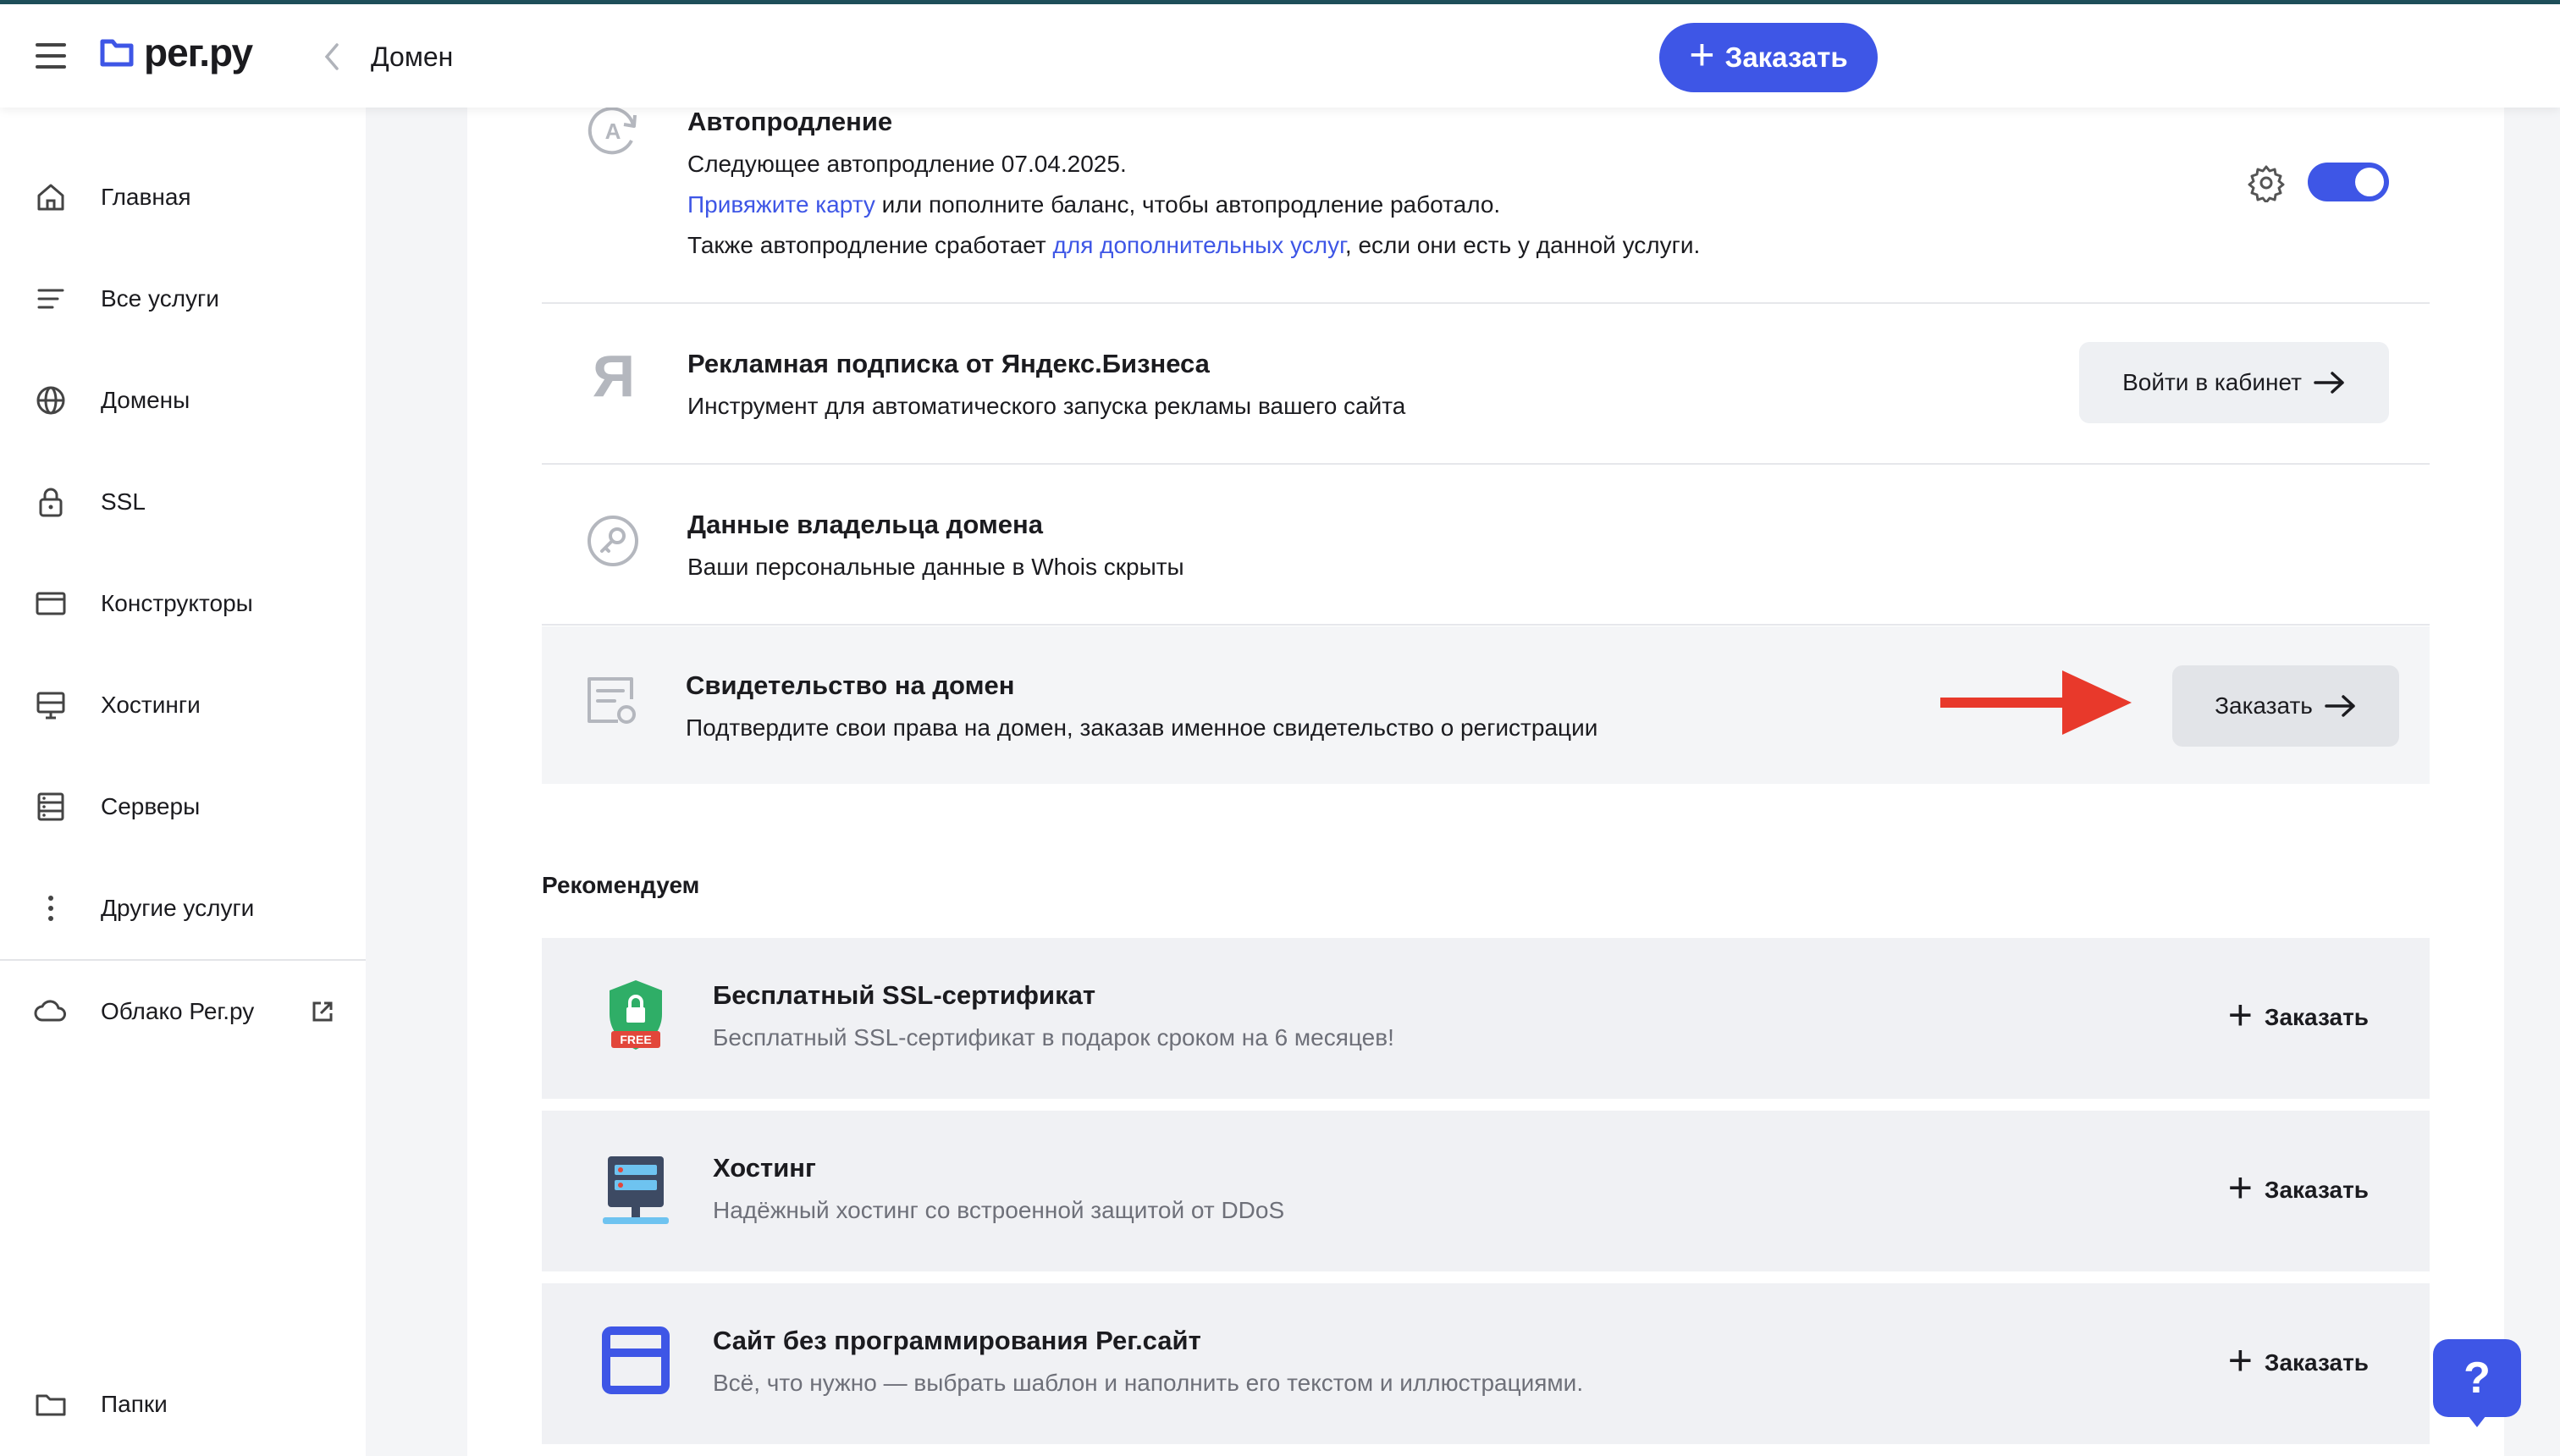 This screenshot has height=1456, width=2560. What do you see at coordinates (117, 53) in the screenshot?
I see `folder-logo-icon` at bounding box center [117, 53].